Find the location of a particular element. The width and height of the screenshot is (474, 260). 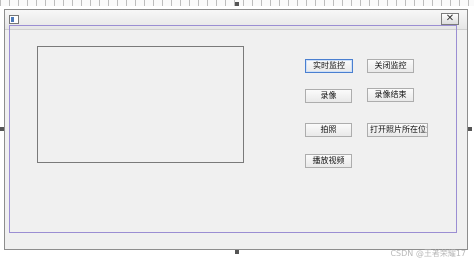

watermark: CSDN @王者荣耀17 is located at coordinates (428, 253).